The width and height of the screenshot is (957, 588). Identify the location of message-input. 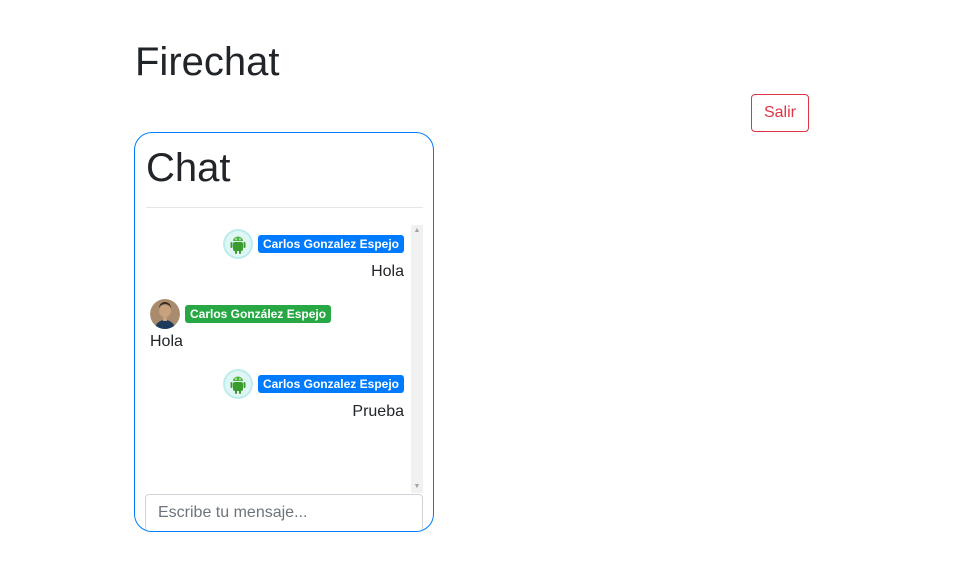
(284, 512).